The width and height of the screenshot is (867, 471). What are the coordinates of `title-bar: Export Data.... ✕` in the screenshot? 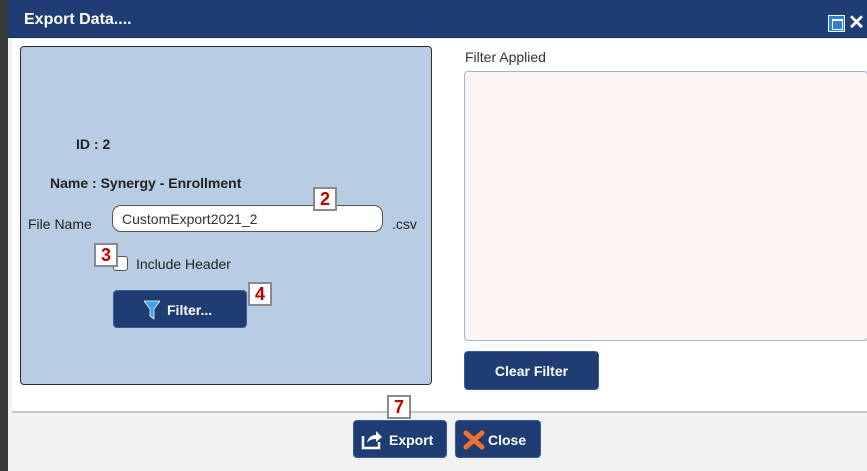 It's located at (437, 19).